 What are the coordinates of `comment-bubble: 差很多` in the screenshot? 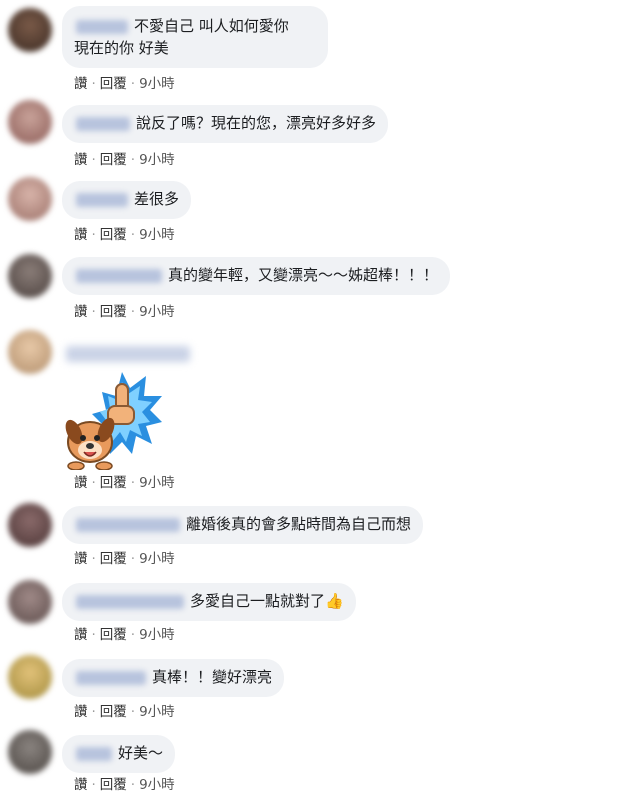 It's located at (127, 200).